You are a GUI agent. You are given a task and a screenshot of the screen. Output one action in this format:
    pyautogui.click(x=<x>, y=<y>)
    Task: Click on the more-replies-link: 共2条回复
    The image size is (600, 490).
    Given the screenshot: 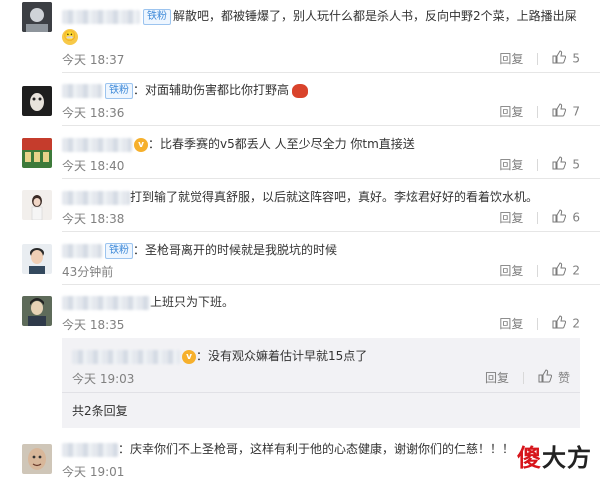 What is the action you would take?
    pyautogui.click(x=100, y=410)
    